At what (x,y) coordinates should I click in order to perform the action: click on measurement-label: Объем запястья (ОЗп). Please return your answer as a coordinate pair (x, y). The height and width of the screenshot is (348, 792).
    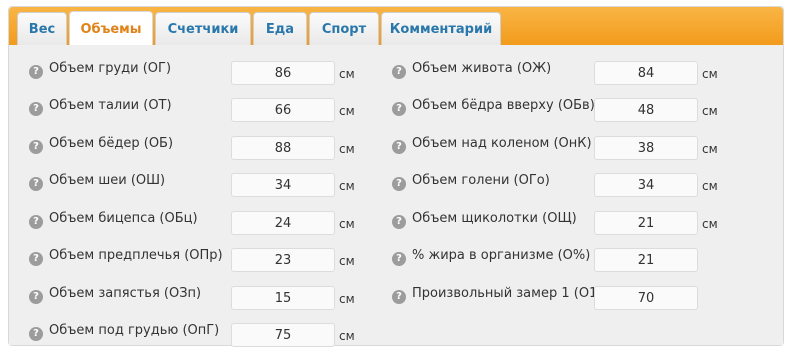
    Looking at the image, I should click on (125, 293).